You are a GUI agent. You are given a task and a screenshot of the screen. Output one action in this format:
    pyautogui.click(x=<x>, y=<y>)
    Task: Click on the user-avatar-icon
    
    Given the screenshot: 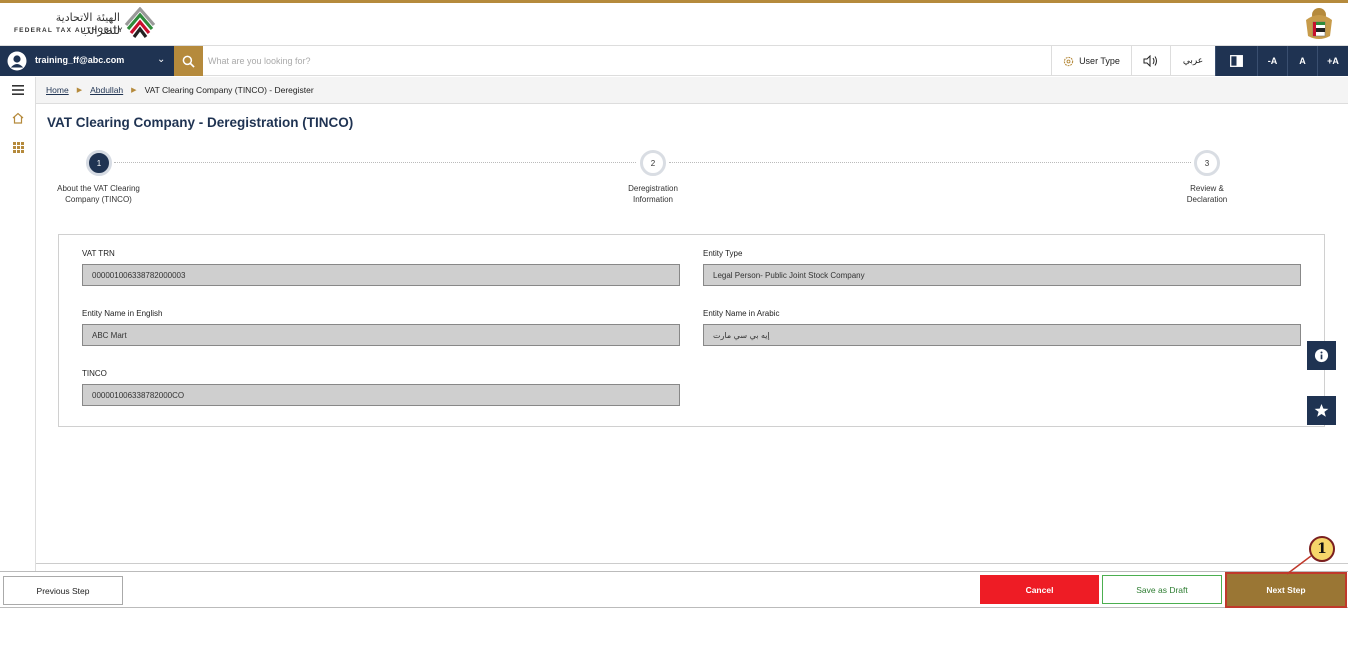 What is the action you would take?
    pyautogui.click(x=17, y=61)
    